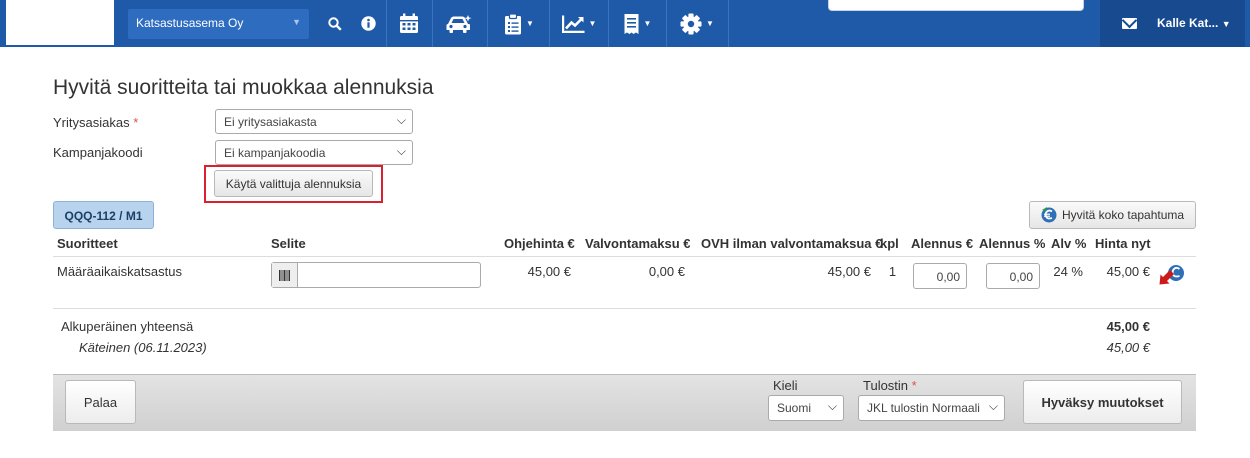 The width and height of the screenshot is (1250, 458). What do you see at coordinates (459, 23) in the screenshot?
I see `car-icon` at bounding box center [459, 23].